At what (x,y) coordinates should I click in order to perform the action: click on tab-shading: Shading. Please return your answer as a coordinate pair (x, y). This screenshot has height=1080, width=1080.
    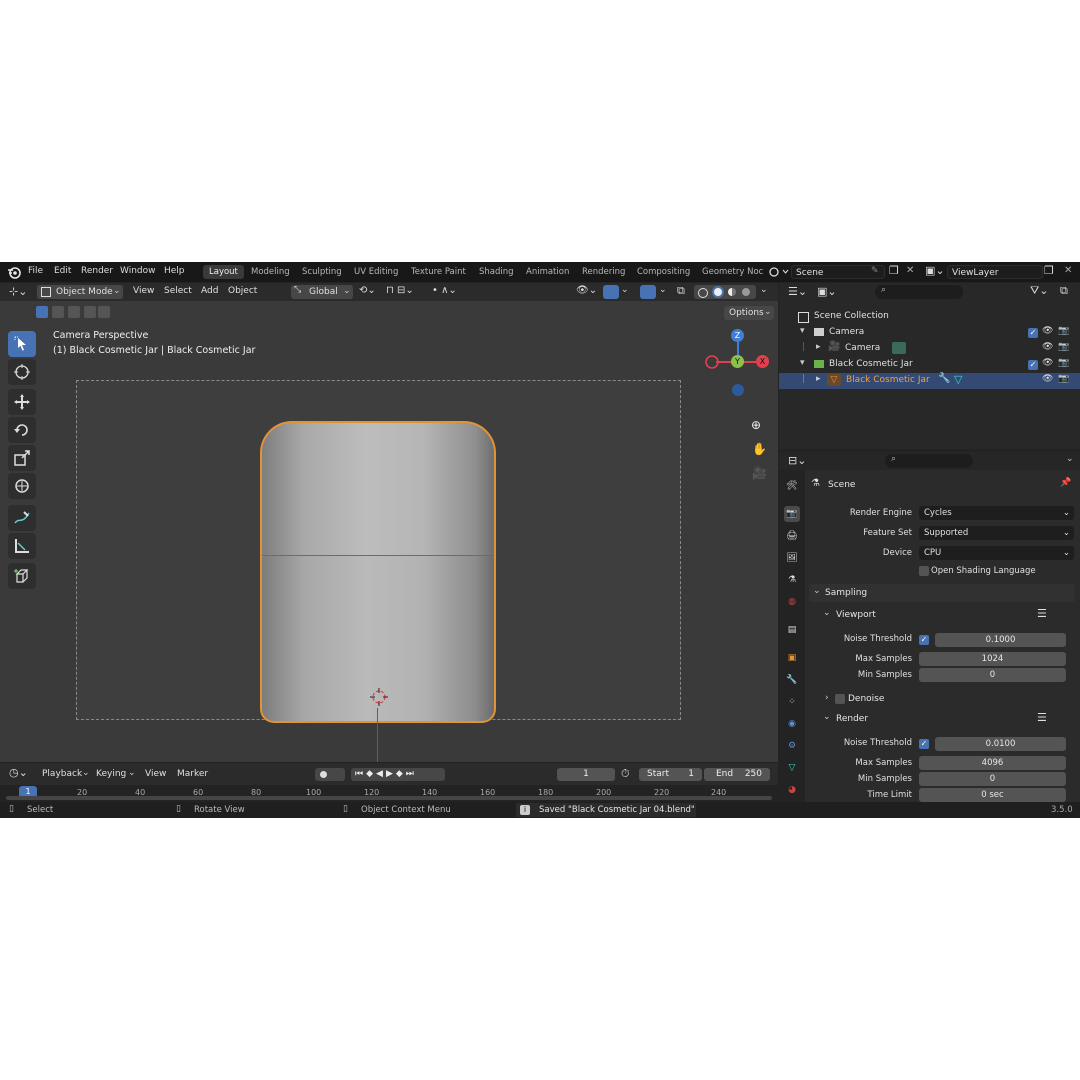
    Looking at the image, I should click on (496, 272).